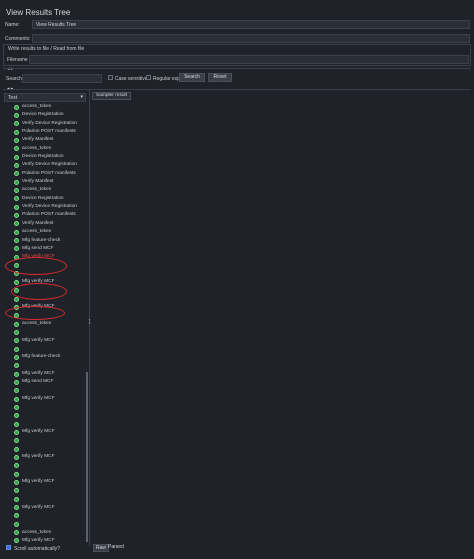 This screenshot has width=474, height=559. I want to click on tab-parsed: Parsed, so click(116, 548).